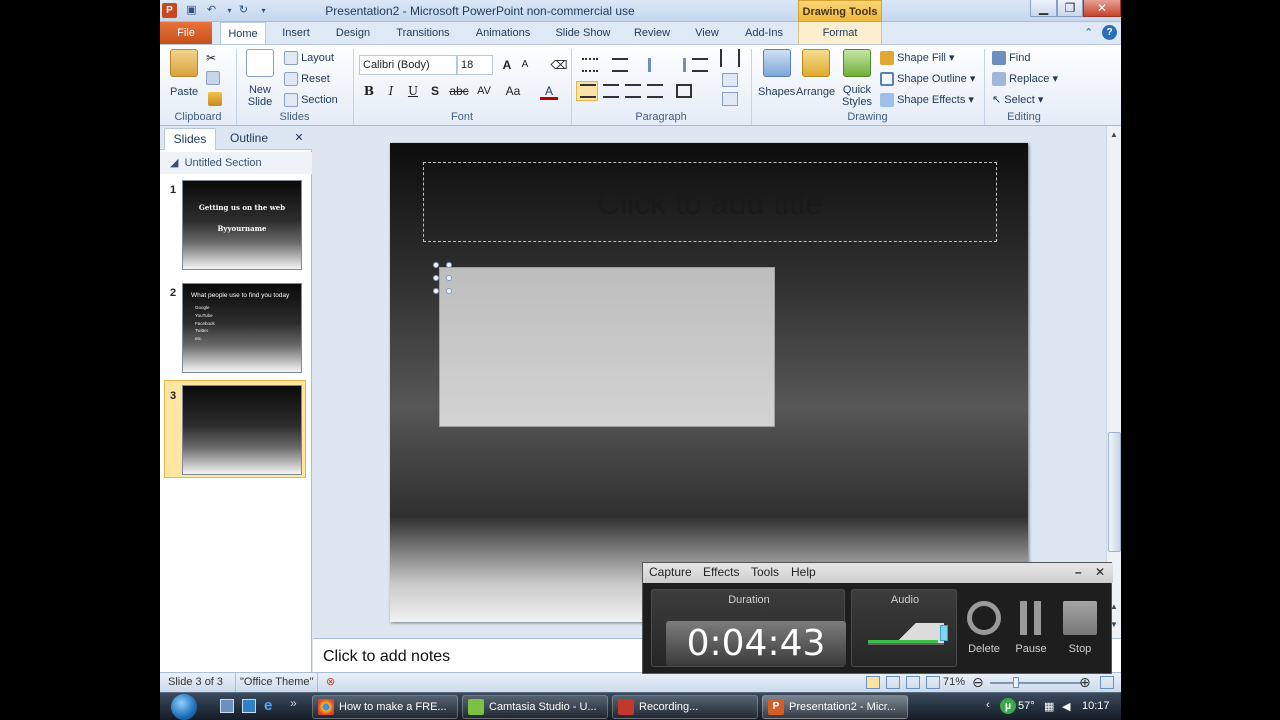 This screenshot has height=720, width=1280. What do you see at coordinates (1016, 682) in the screenshot?
I see `zoom-slider-thumb` at bounding box center [1016, 682].